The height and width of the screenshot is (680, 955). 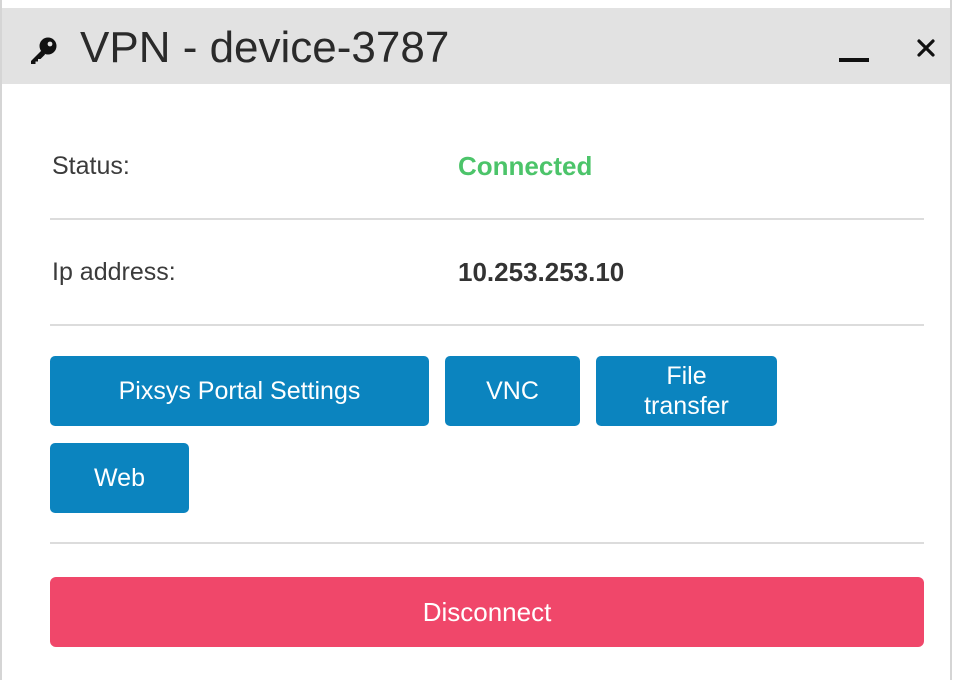 I want to click on window-title: VPN - device-3787, so click(x=265, y=47).